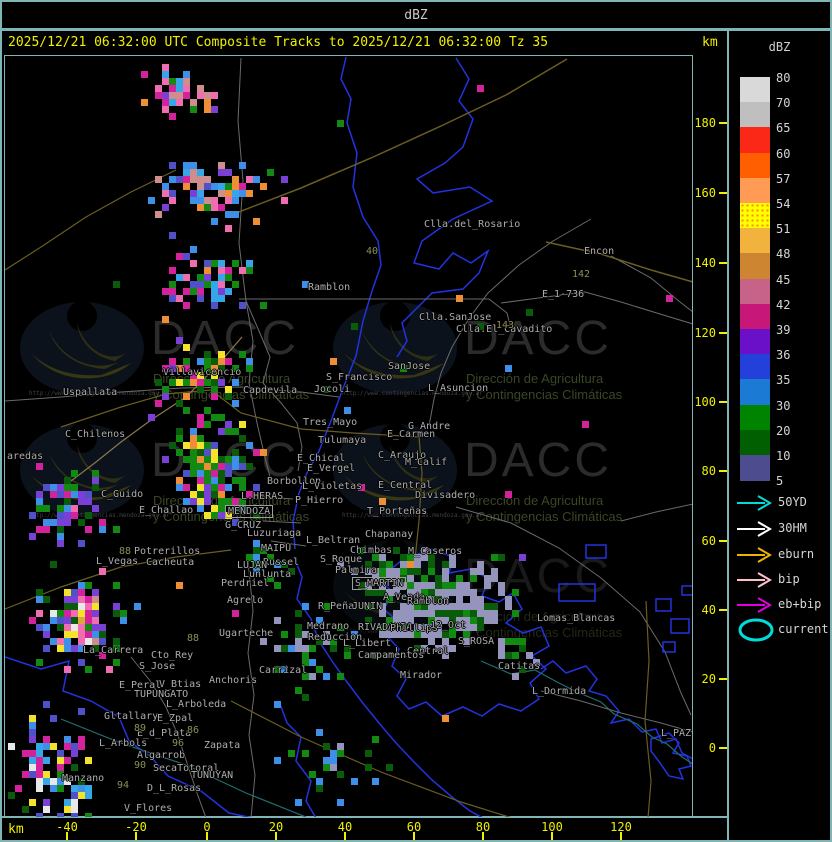 Image resolution: width=832 pixels, height=842 pixels. I want to click on place-label: Medrano, so click(328, 626).